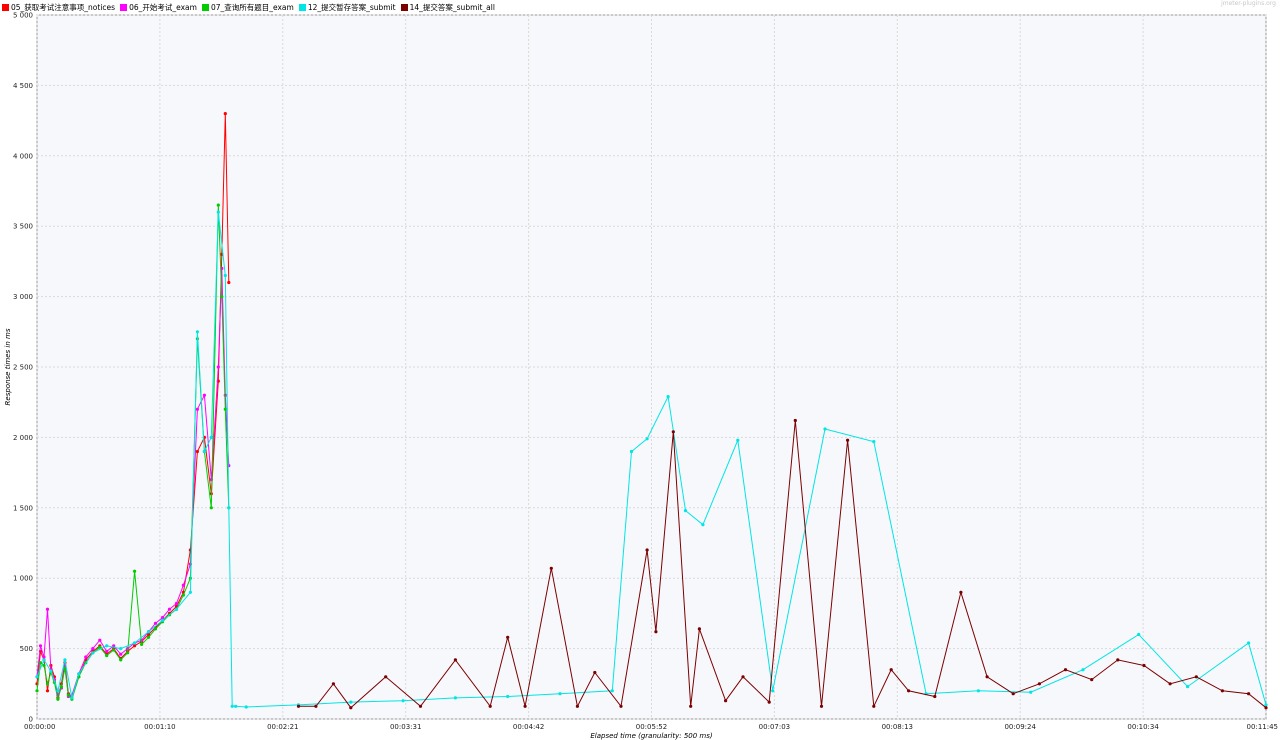 This screenshot has height=740, width=1280. What do you see at coordinates (1262, 727) in the screenshot?
I see `x-tick-label: 00:11:45` at bounding box center [1262, 727].